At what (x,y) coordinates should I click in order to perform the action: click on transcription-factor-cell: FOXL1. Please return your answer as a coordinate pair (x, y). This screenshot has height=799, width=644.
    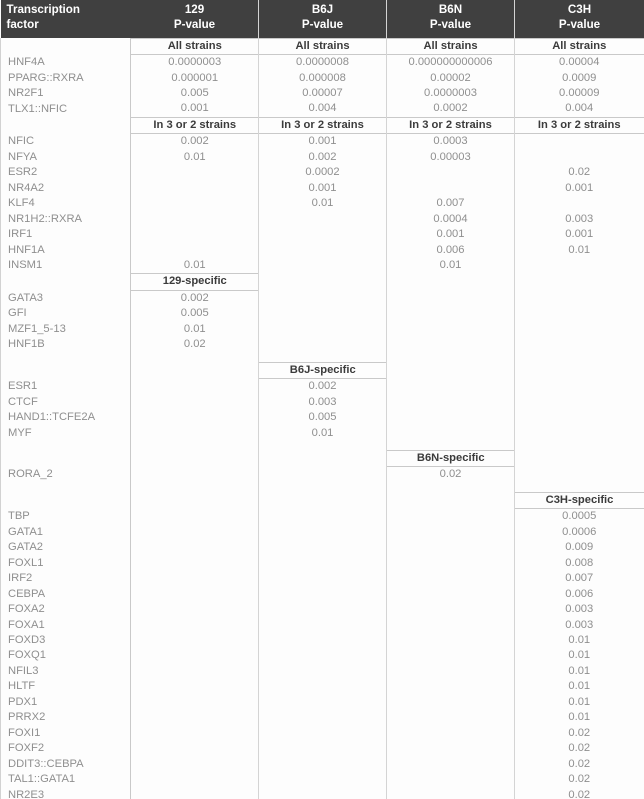
    Looking at the image, I should click on (65, 563).